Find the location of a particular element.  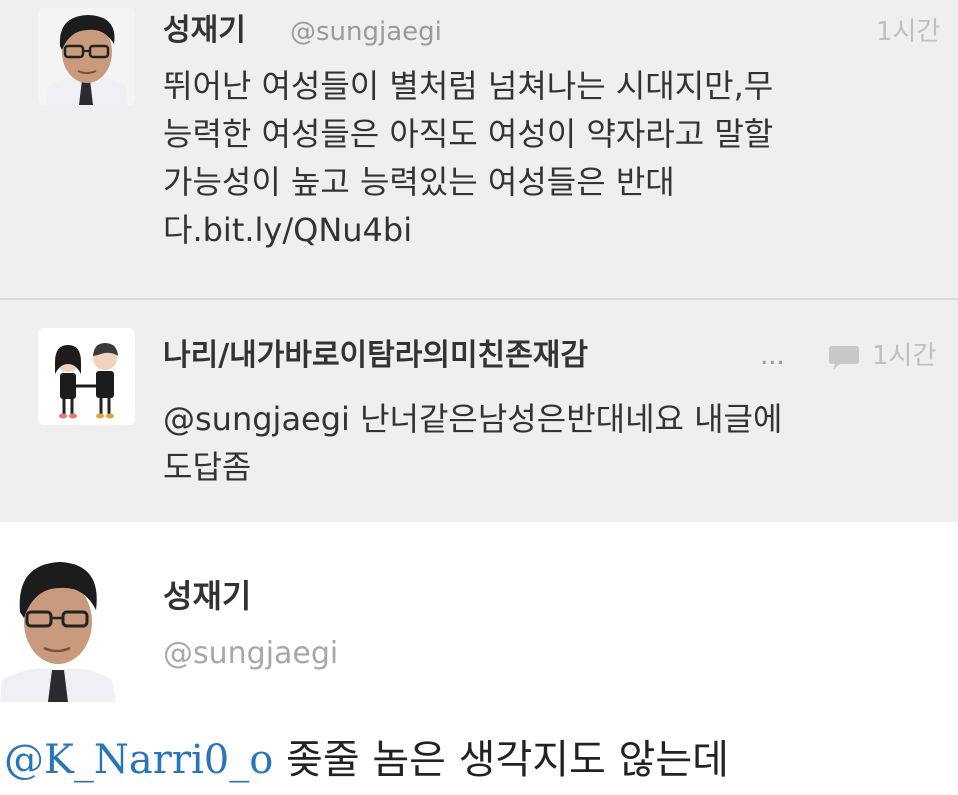

tweet-text-body: 좆줄 놈은 생각지도 않는데 is located at coordinates (507, 760).